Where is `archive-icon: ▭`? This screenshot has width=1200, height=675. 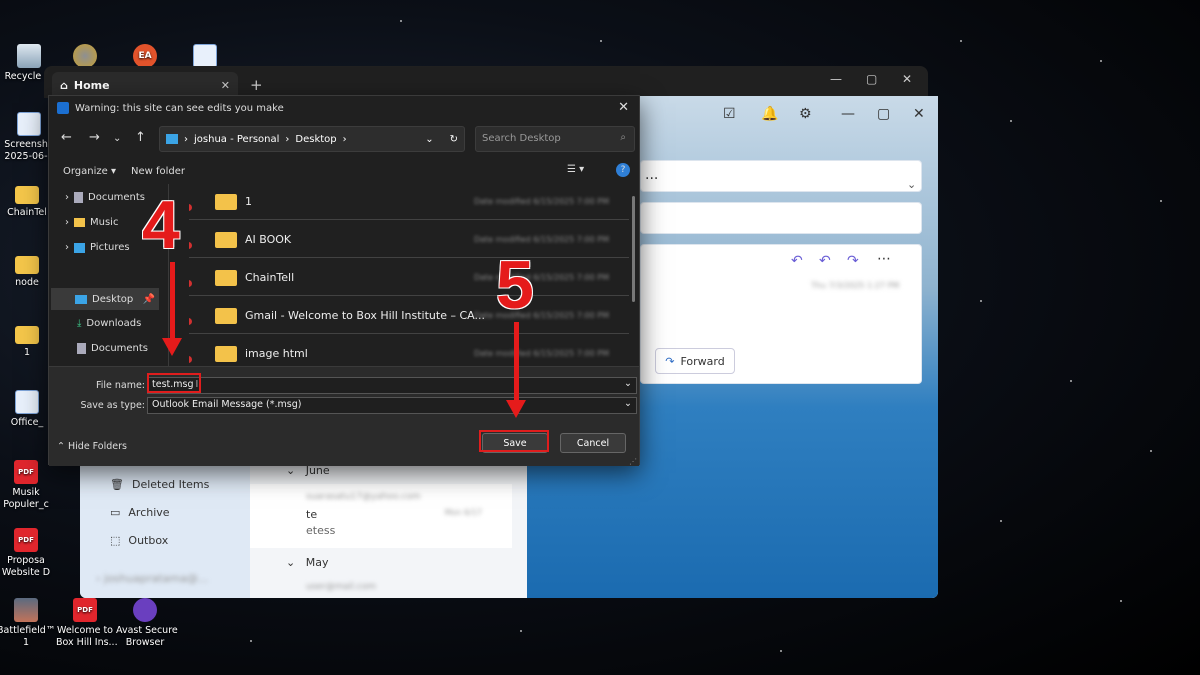 archive-icon: ▭ is located at coordinates (115, 512).